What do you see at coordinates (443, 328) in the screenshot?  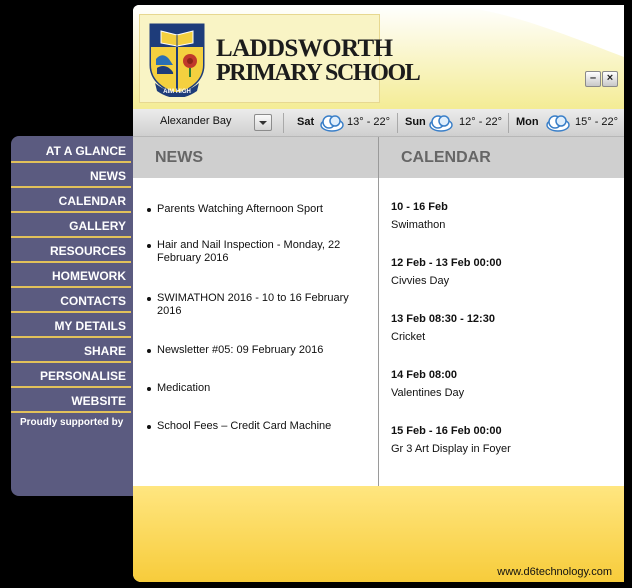 I see `calendar-event: 13 Feb 08:30 - 12:30 Cricket` at bounding box center [443, 328].